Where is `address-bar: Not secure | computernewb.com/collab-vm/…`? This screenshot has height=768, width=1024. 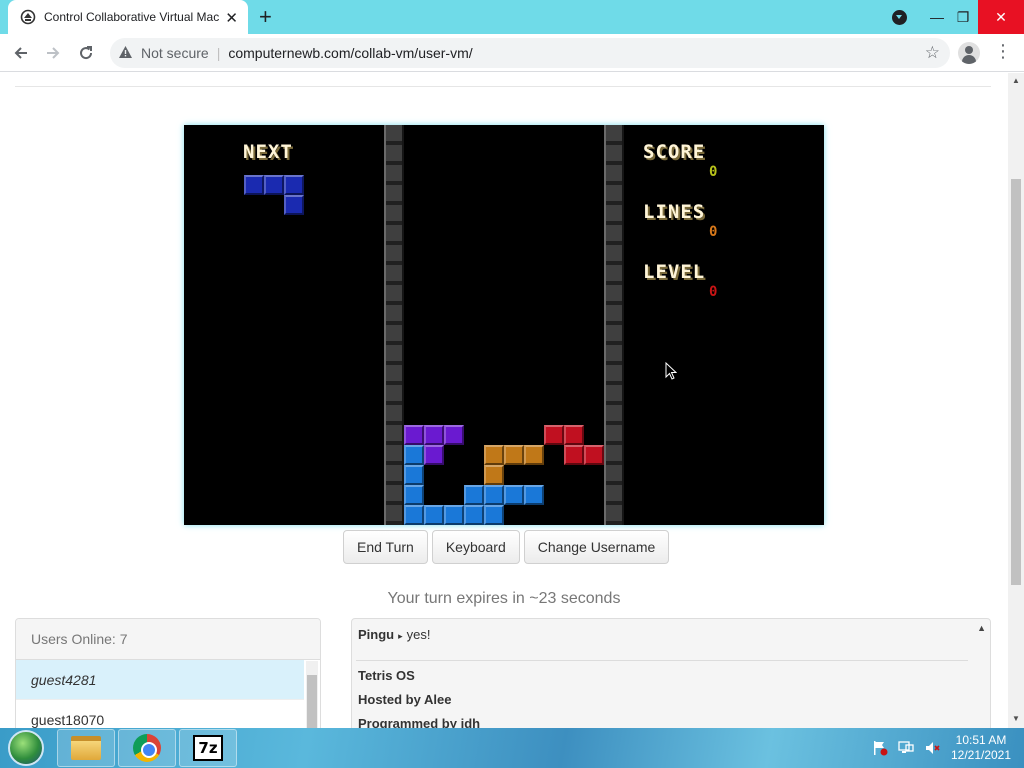 address-bar: Not secure | computernewb.com/collab-vm/… is located at coordinates (530, 53).